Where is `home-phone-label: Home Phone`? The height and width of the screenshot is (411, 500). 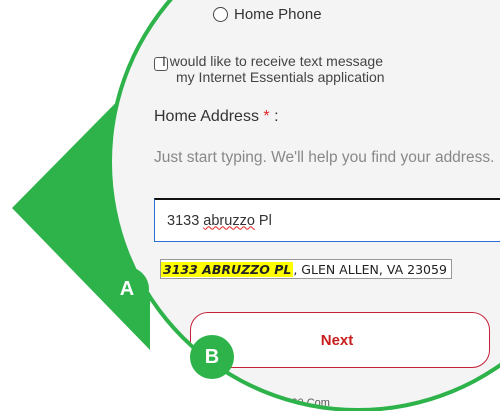 home-phone-label: Home Phone is located at coordinates (278, 14).